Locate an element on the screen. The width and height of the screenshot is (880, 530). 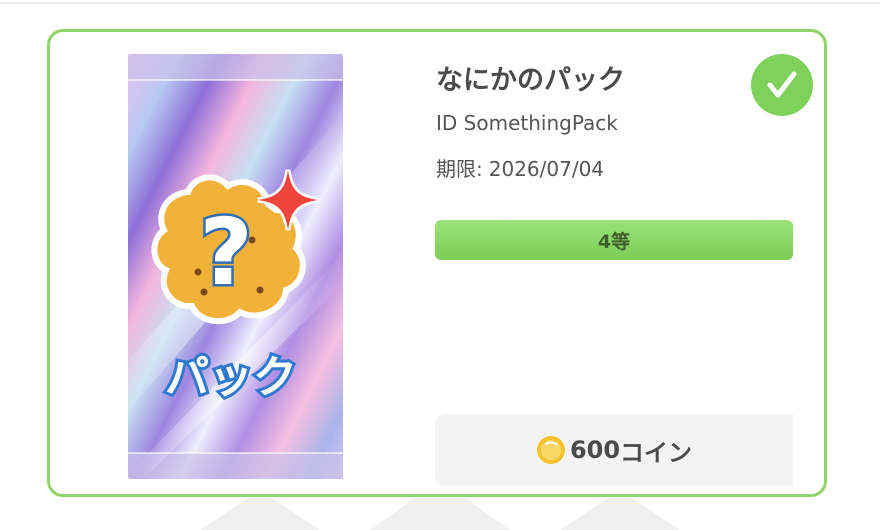
pack-title: なにかのパック is located at coordinates (530, 80).